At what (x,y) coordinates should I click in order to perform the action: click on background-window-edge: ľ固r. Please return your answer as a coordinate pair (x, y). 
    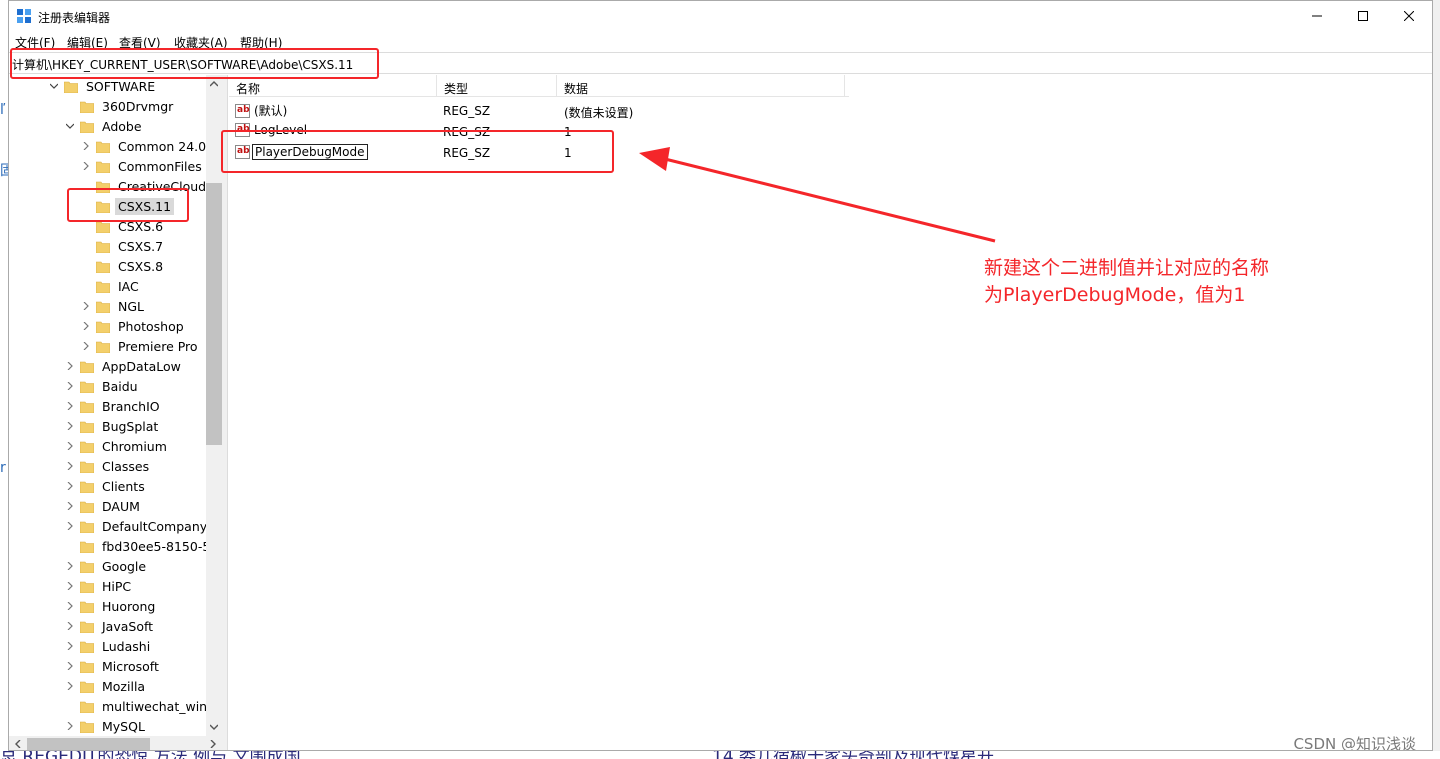
    Looking at the image, I should click on (7, 379).